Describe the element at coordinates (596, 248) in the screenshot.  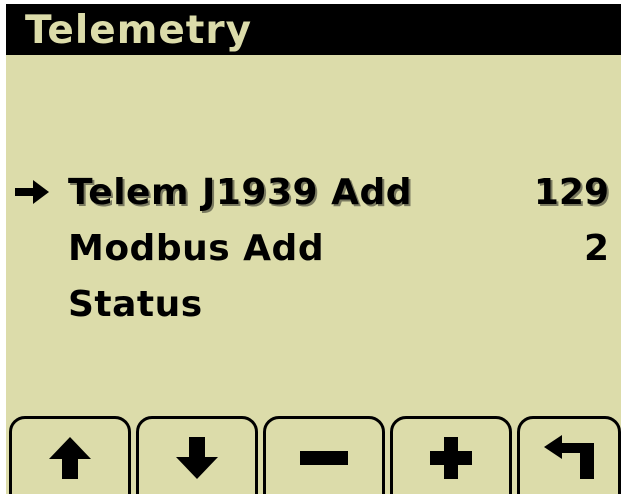
I see `menu-item-value: 2` at that location.